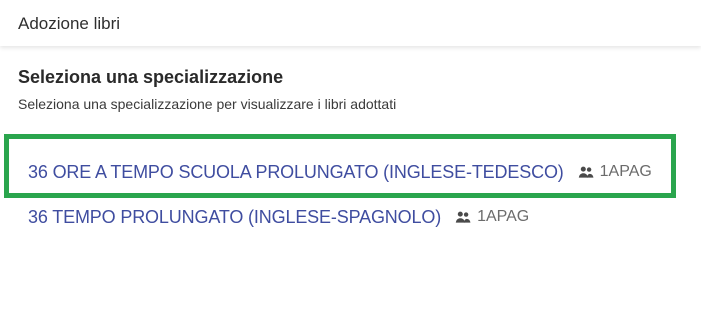  I want to click on specialization-name: 36 TEMPO PROLUNGATO (INGLESE-SPAGNOLO), so click(235, 217).